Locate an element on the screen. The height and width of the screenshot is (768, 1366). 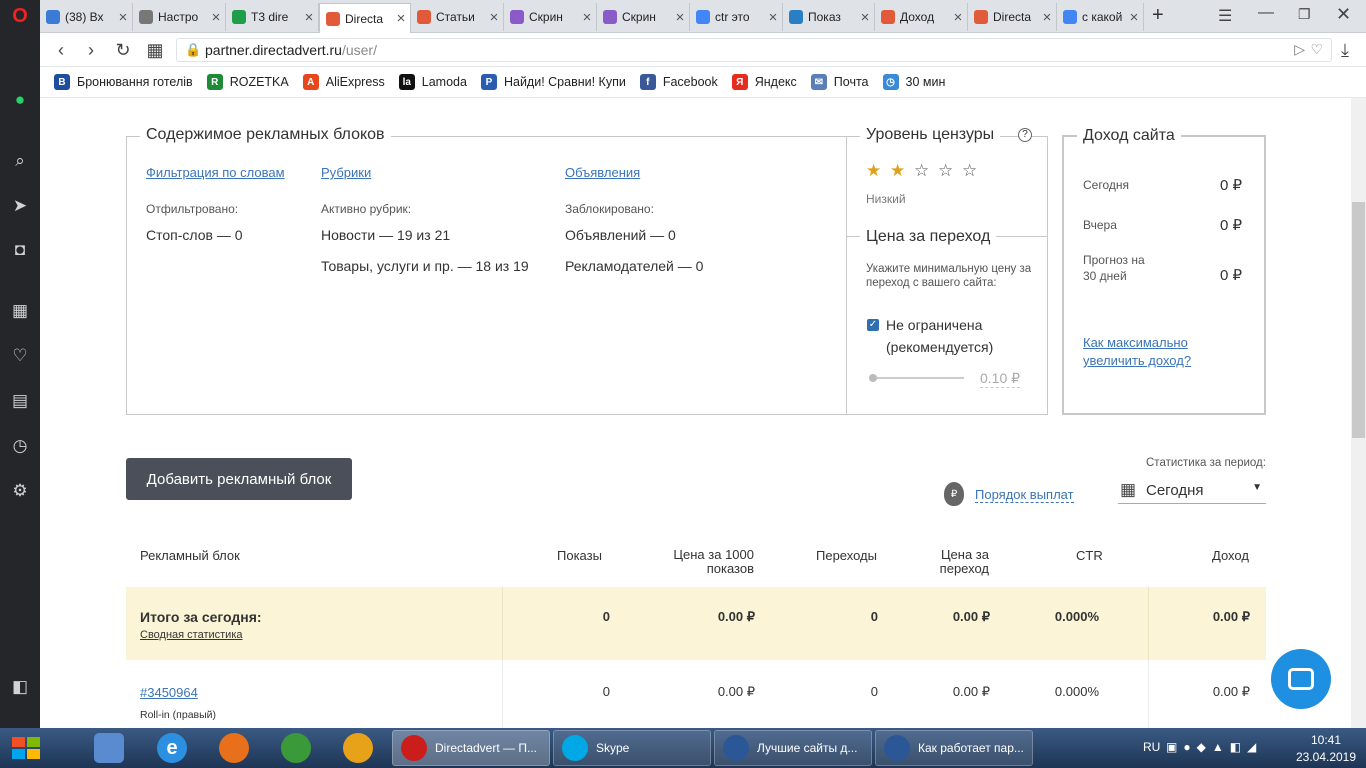
period-label: Статистика за период: is located at coordinates (1206, 463).